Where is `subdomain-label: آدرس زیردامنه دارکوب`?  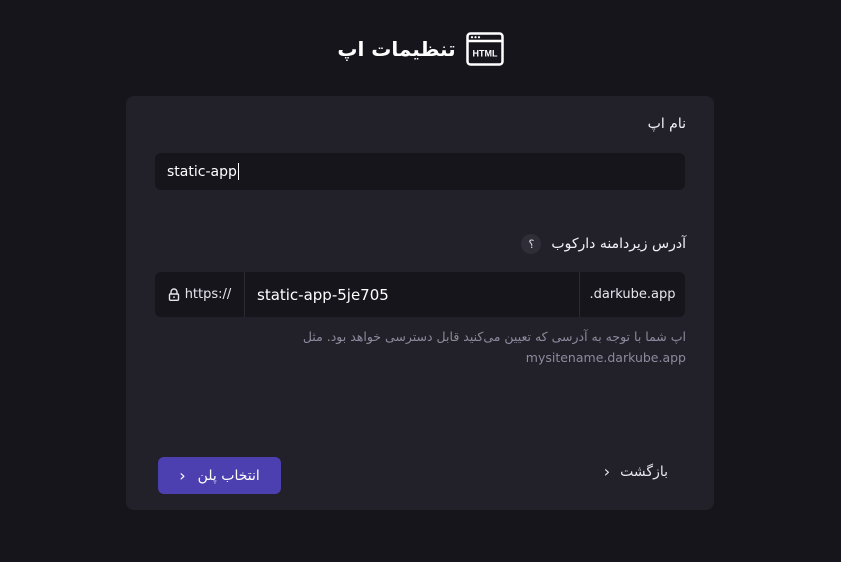 subdomain-label: آدرس زیردامنه دارکوب is located at coordinates (618, 244).